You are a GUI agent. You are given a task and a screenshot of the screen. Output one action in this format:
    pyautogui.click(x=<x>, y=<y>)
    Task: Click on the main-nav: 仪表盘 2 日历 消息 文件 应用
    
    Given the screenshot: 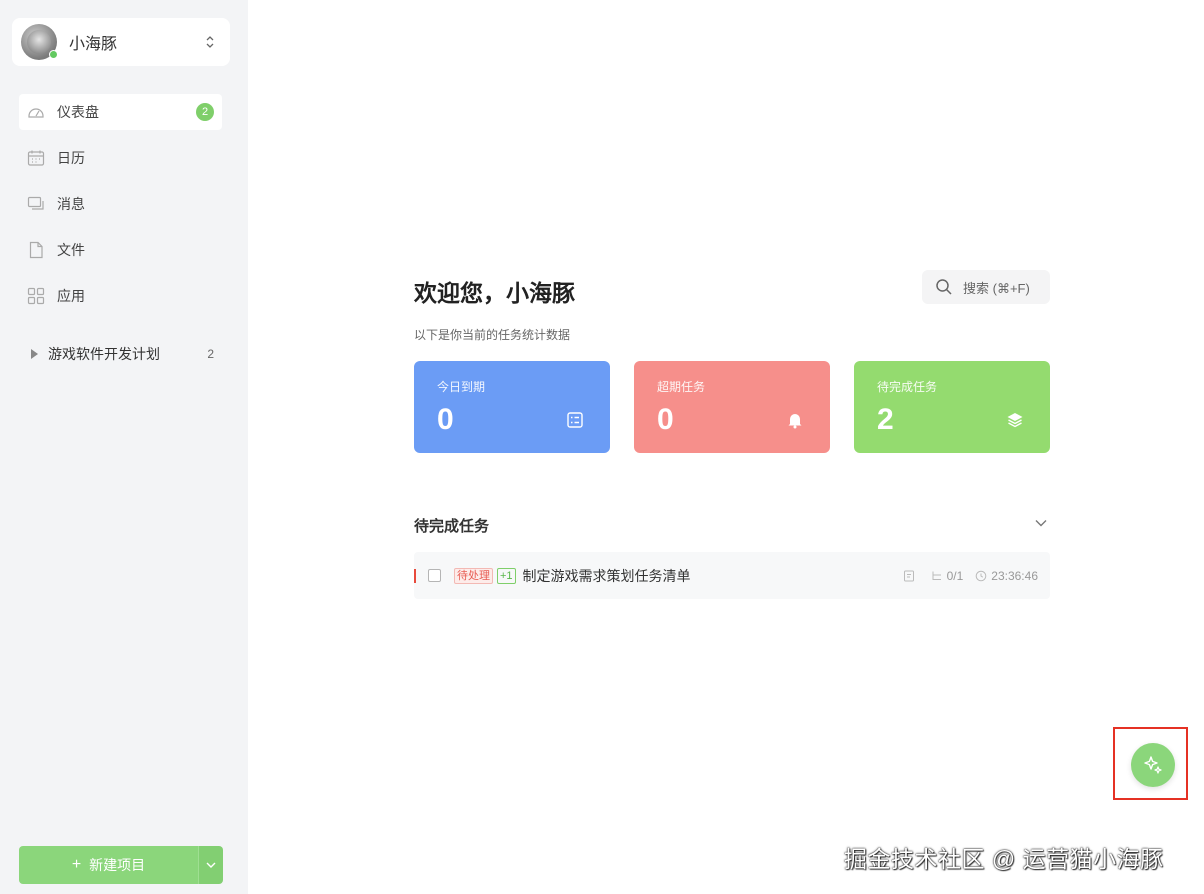 What is the action you would take?
    pyautogui.click(x=120, y=209)
    